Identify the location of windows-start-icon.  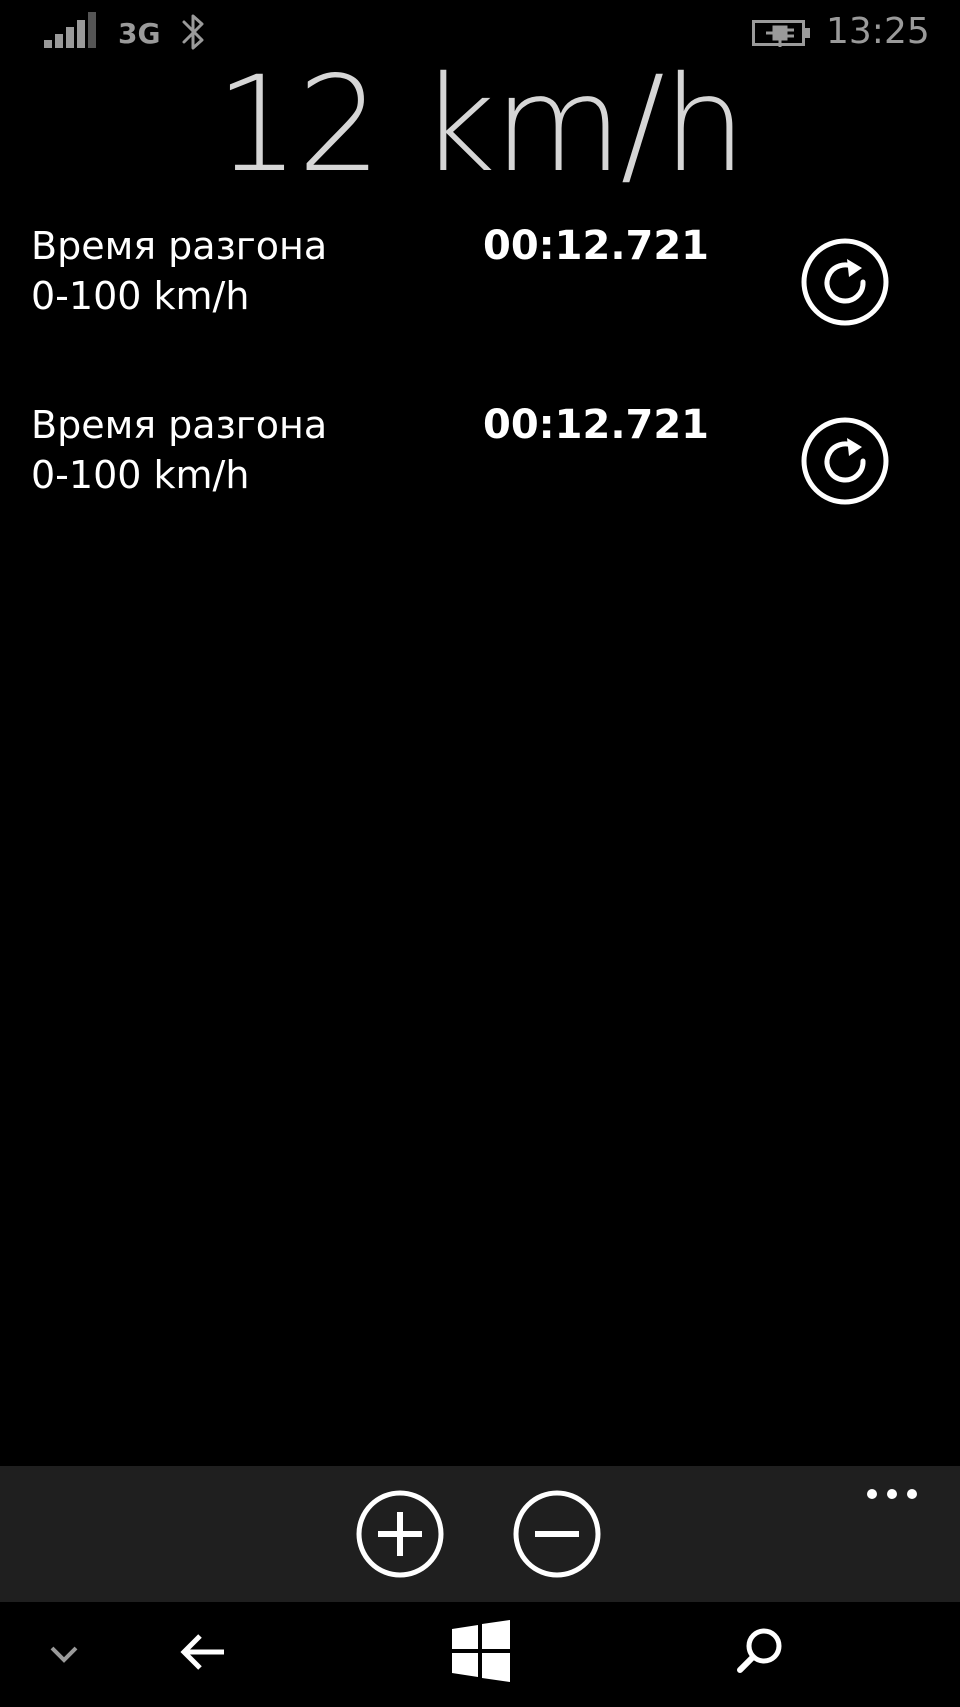
(481, 1651).